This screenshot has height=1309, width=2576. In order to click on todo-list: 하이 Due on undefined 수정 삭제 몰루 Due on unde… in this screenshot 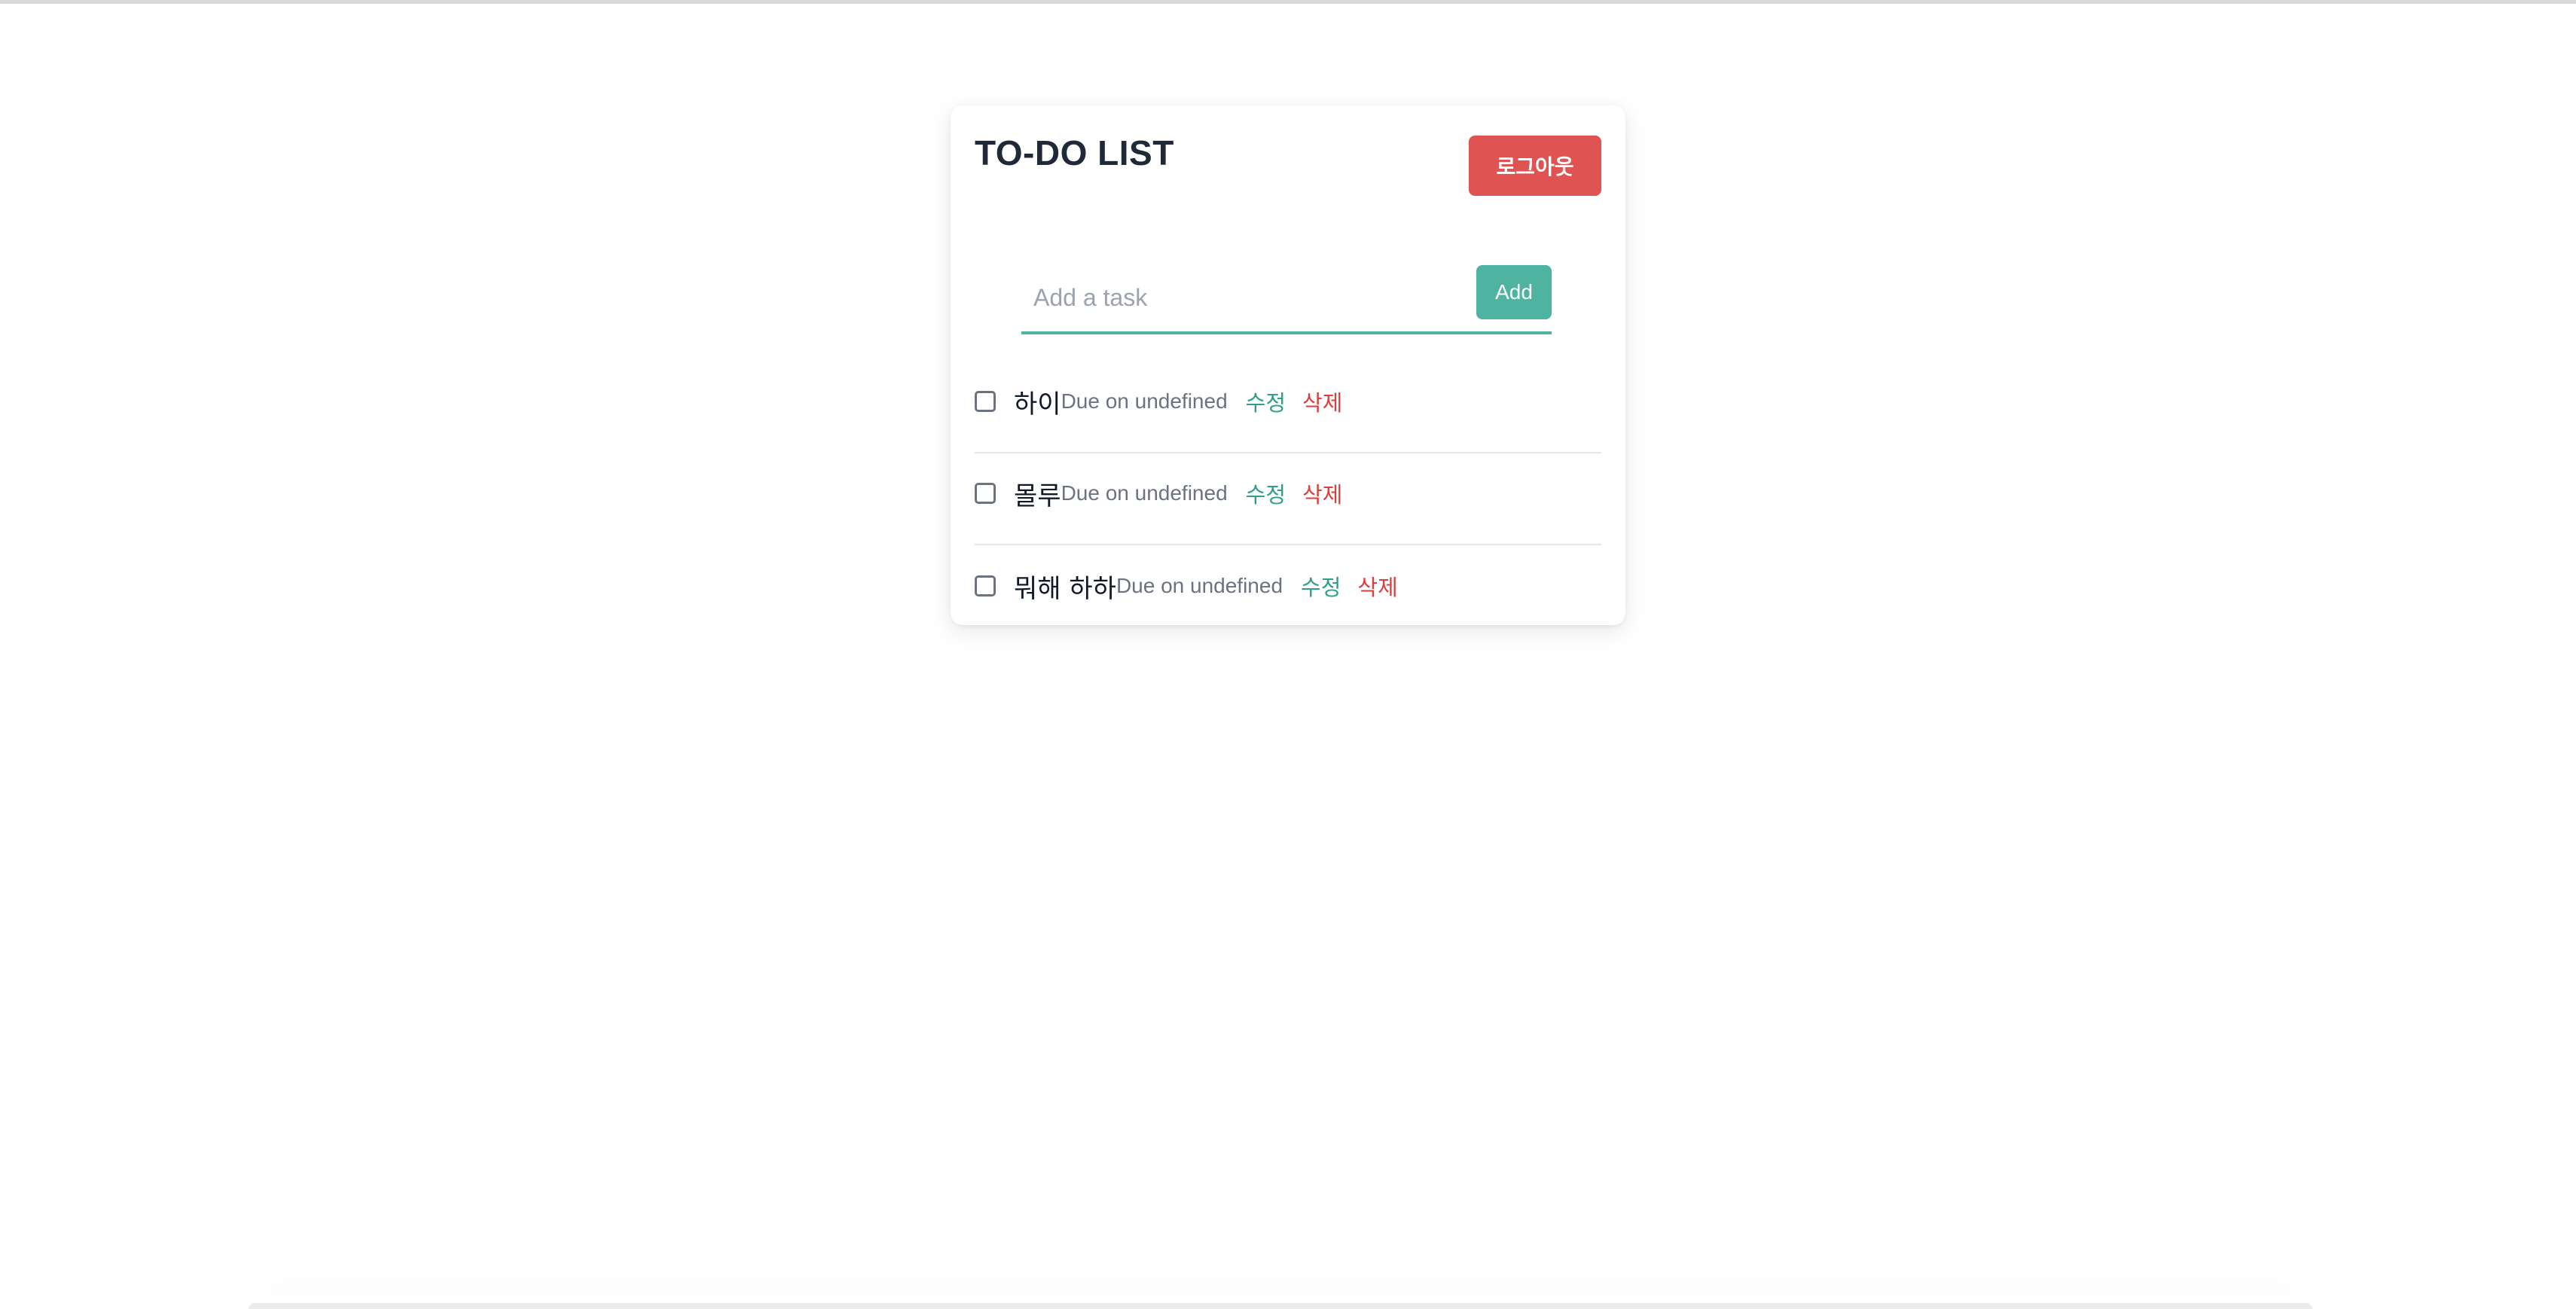, I will do `click(1288, 500)`.